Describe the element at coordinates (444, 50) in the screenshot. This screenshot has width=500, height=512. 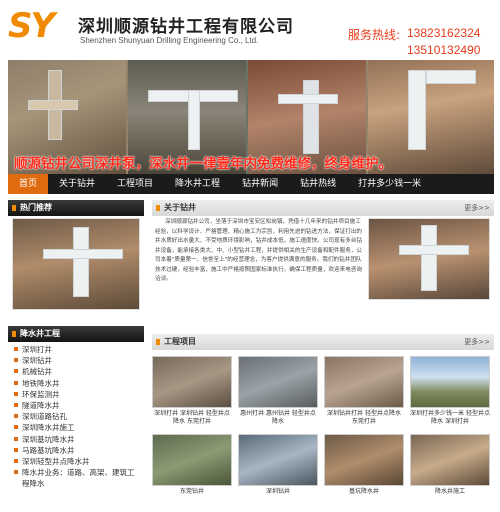
I see `hotline-number-2: 13510132490` at that location.